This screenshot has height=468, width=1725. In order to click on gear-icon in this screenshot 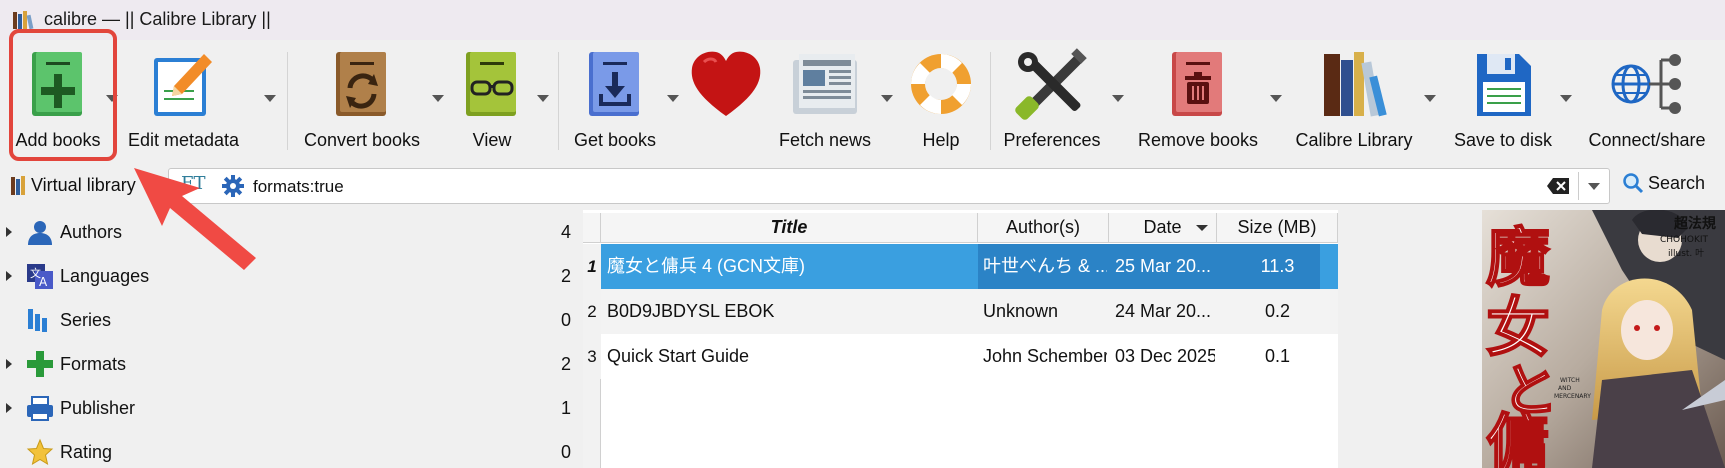, I will do `click(233, 186)`.